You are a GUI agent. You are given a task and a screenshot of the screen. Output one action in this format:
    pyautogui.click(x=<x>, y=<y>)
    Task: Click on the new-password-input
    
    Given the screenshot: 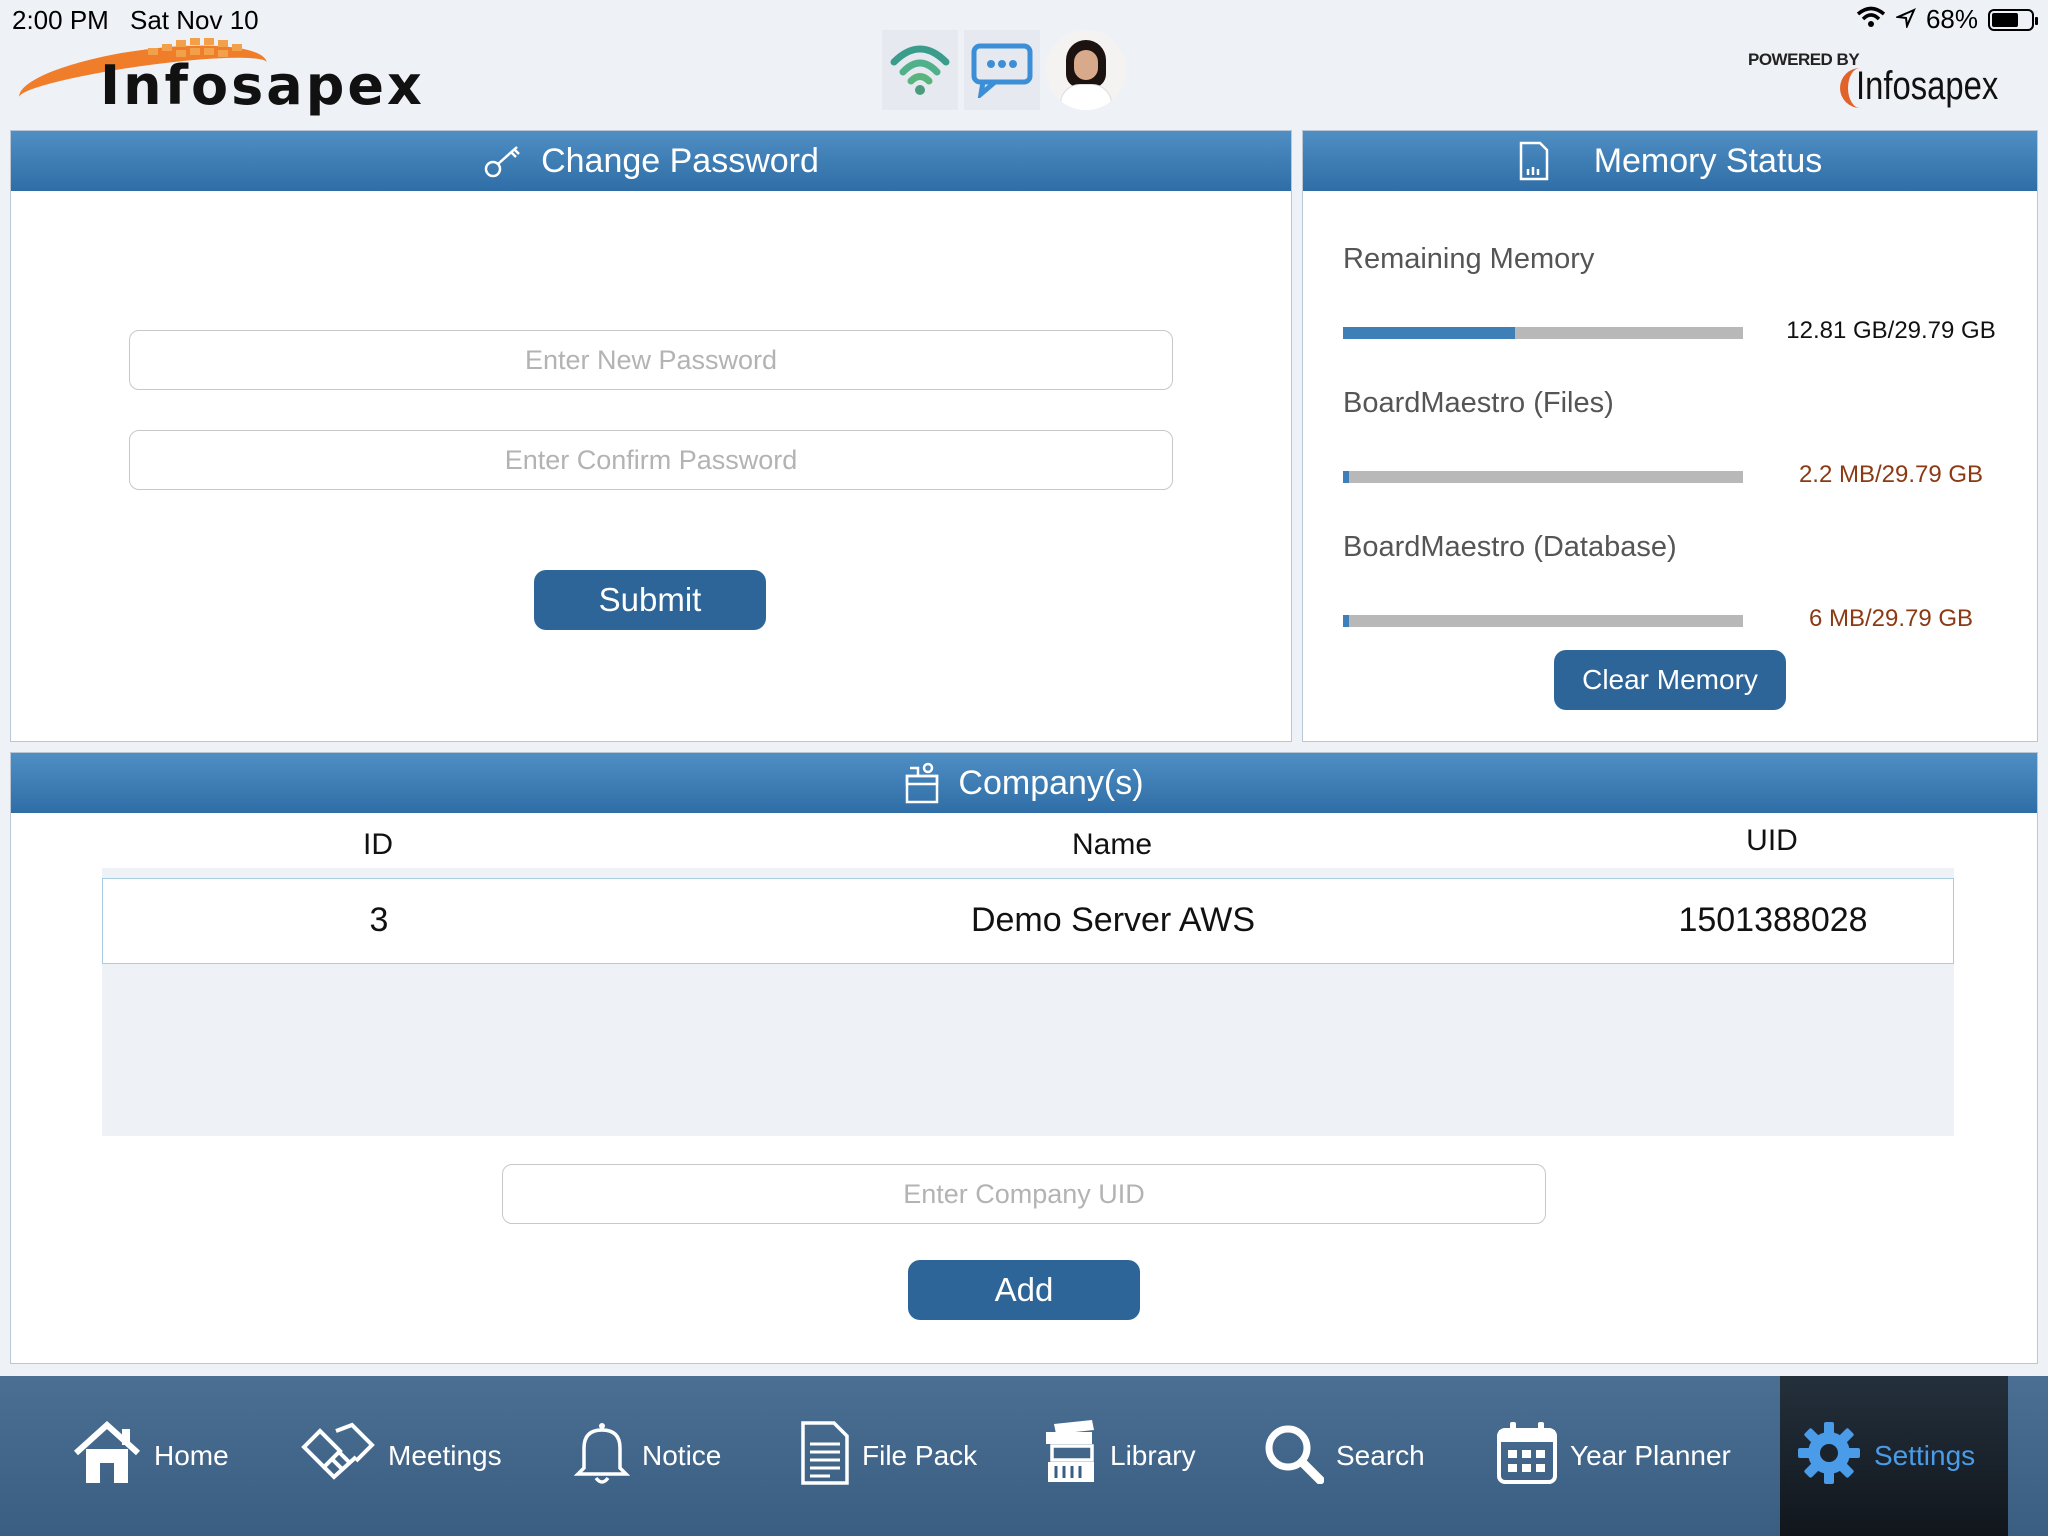 What is the action you would take?
    pyautogui.click(x=651, y=360)
    